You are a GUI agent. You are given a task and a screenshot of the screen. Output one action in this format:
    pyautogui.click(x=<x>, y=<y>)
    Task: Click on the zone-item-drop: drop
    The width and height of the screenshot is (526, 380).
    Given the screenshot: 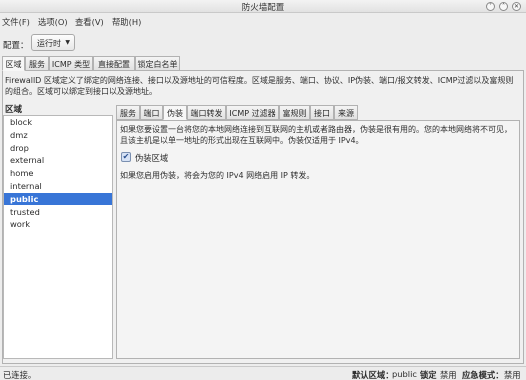 What is the action you would take?
    pyautogui.click(x=58, y=148)
    